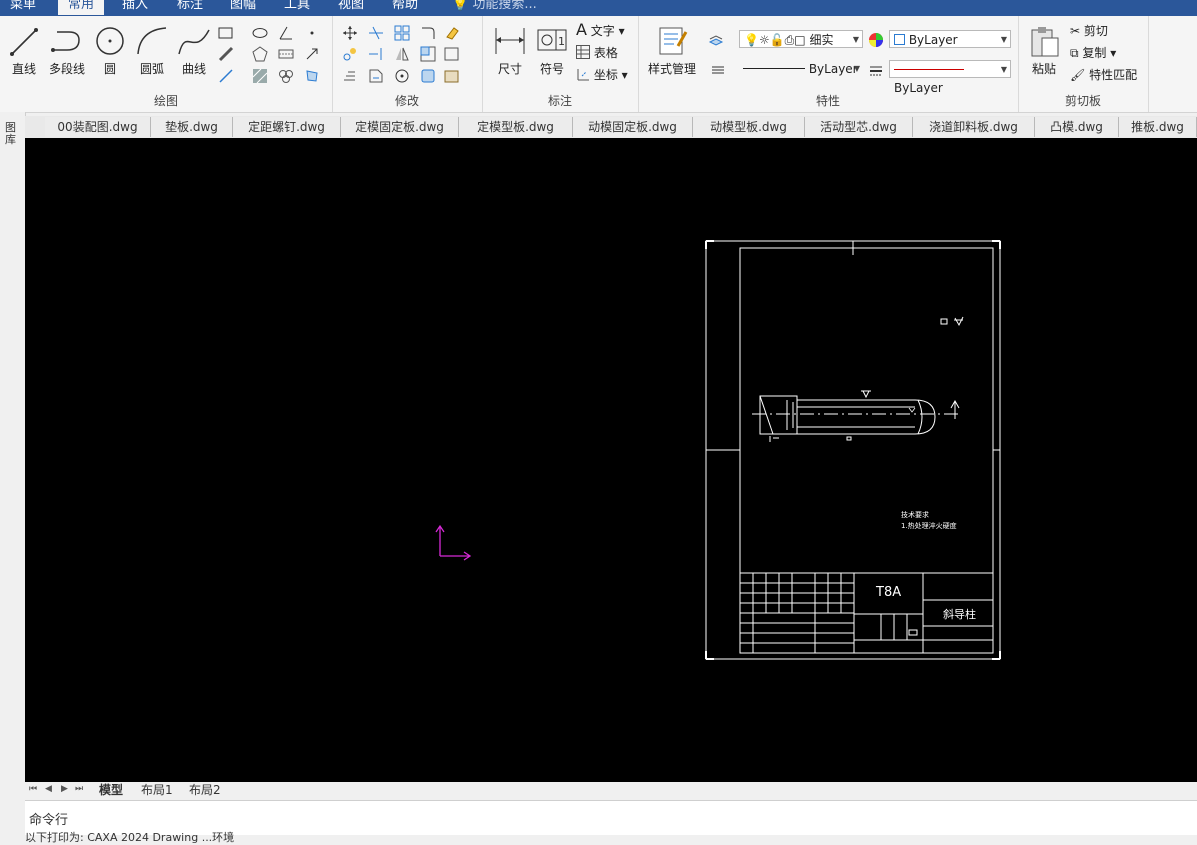 This screenshot has width=1197, height=845. What do you see at coordinates (312, 76) in the screenshot?
I see `region-icon` at bounding box center [312, 76].